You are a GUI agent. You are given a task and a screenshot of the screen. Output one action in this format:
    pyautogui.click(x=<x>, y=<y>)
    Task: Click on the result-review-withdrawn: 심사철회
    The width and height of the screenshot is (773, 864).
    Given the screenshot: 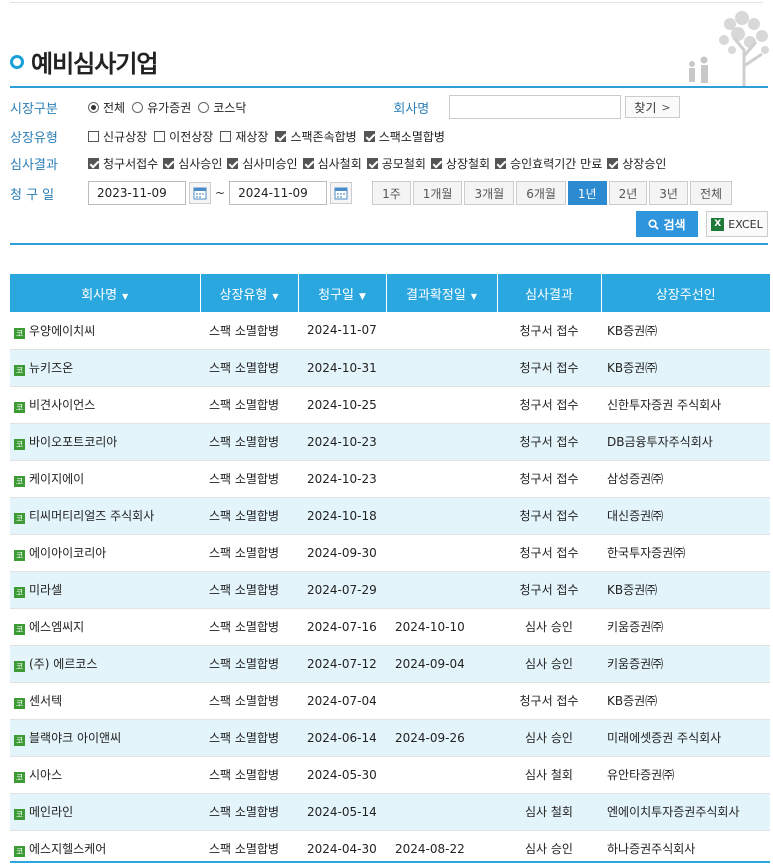 What is the action you would take?
    pyautogui.click(x=332, y=163)
    